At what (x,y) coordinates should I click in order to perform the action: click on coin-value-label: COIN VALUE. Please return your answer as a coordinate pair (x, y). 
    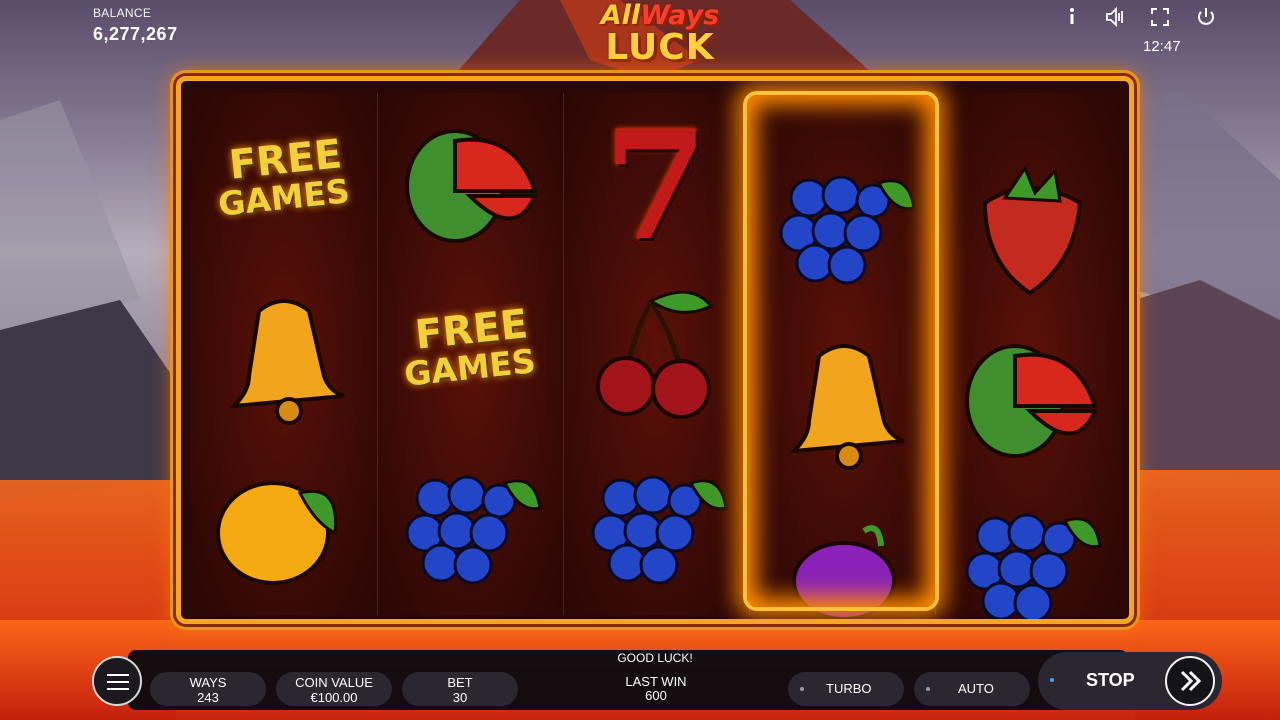
    Looking at the image, I should click on (334, 682).